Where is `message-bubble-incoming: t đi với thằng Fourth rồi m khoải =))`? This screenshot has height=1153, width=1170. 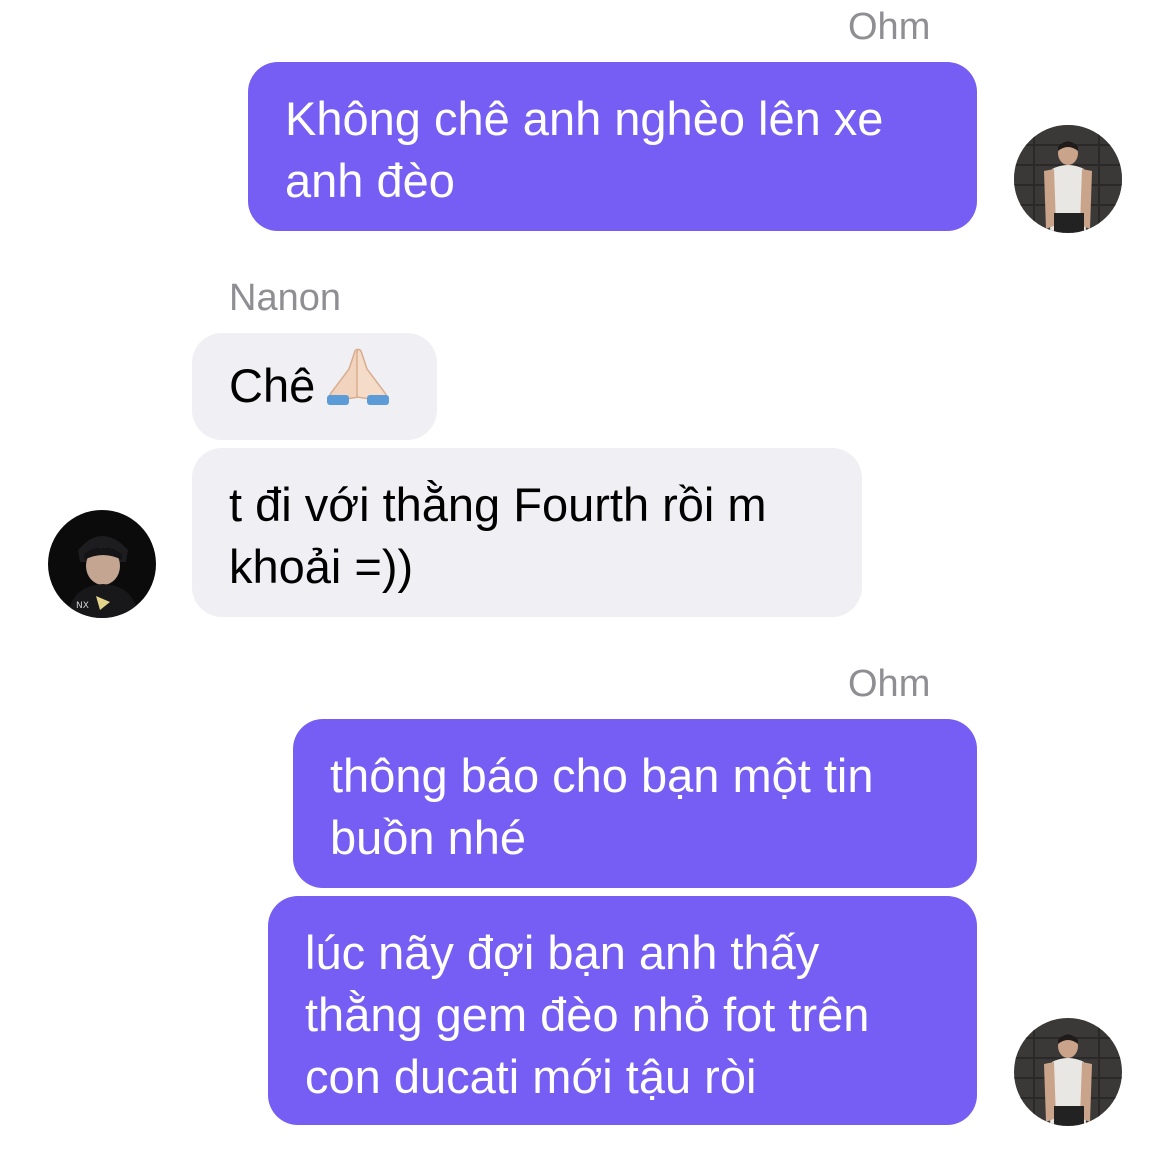 message-bubble-incoming: t đi với thằng Fourth rồi m khoải =)) is located at coordinates (527, 532).